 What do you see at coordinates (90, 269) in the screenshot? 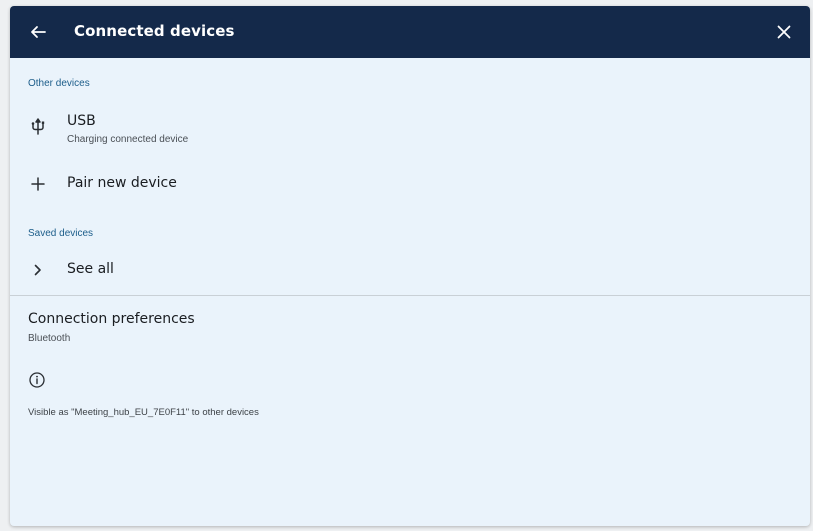
I see `see-all-label: See all` at bounding box center [90, 269].